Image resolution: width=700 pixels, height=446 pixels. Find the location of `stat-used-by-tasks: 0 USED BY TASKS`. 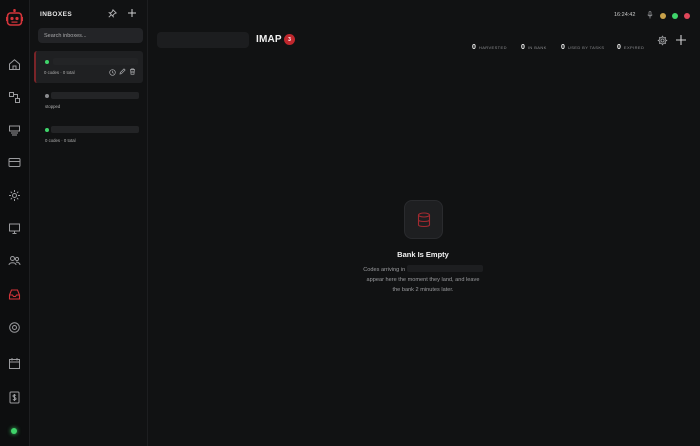

stat-used-by-tasks: 0 USED BY TASKS is located at coordinates (583, 47).